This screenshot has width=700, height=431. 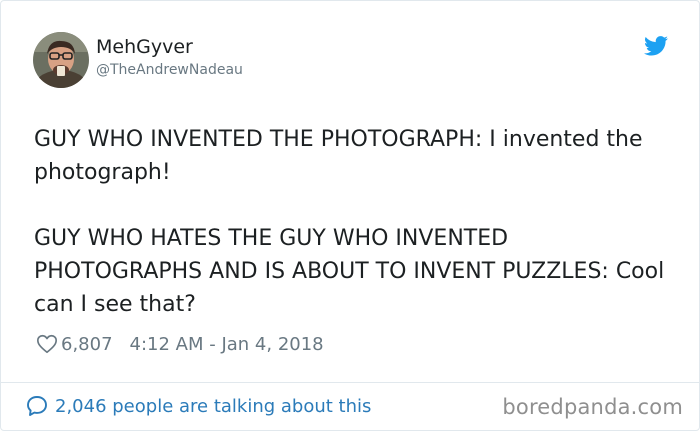 I want to click on tweet-meta: 6,807 4:12 AM - Jan 4, 2018, so click(x=180, y=344).